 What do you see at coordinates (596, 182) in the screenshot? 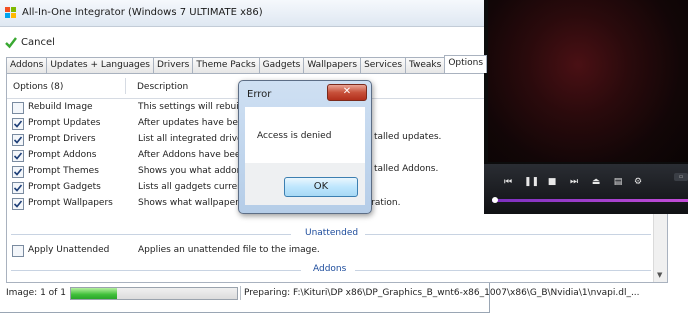
I see `eject-icon: ⏏` at bounding box center [596, 182].